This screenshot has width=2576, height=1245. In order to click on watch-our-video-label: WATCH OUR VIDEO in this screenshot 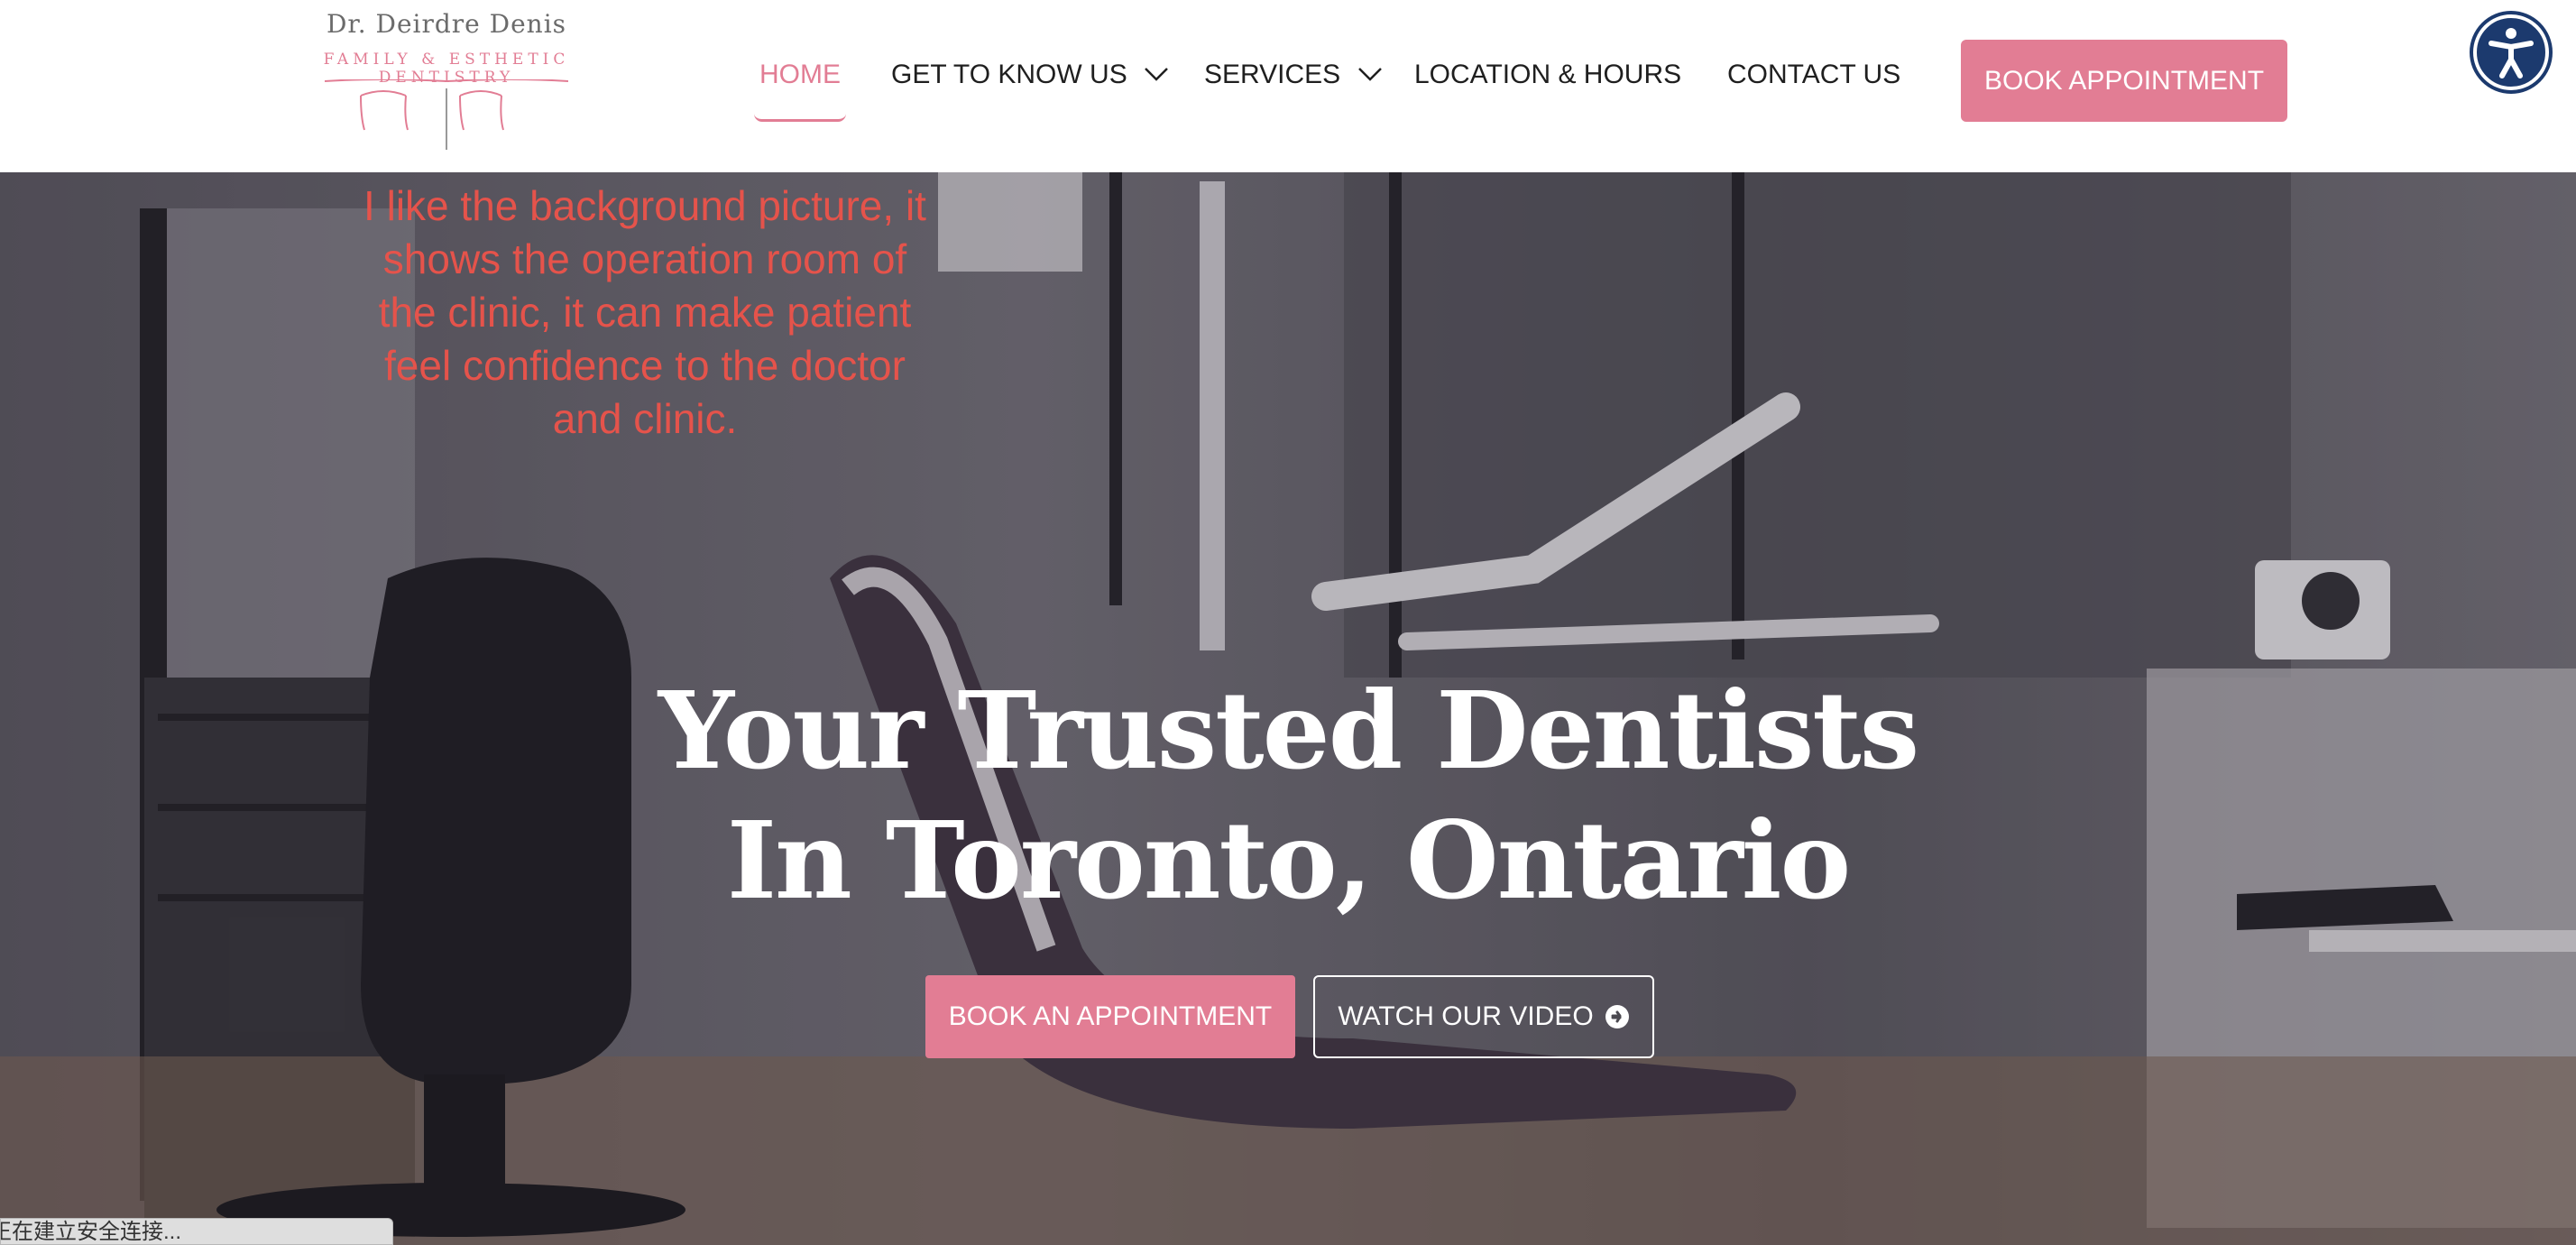, I will do `click(1466, 1016)`.